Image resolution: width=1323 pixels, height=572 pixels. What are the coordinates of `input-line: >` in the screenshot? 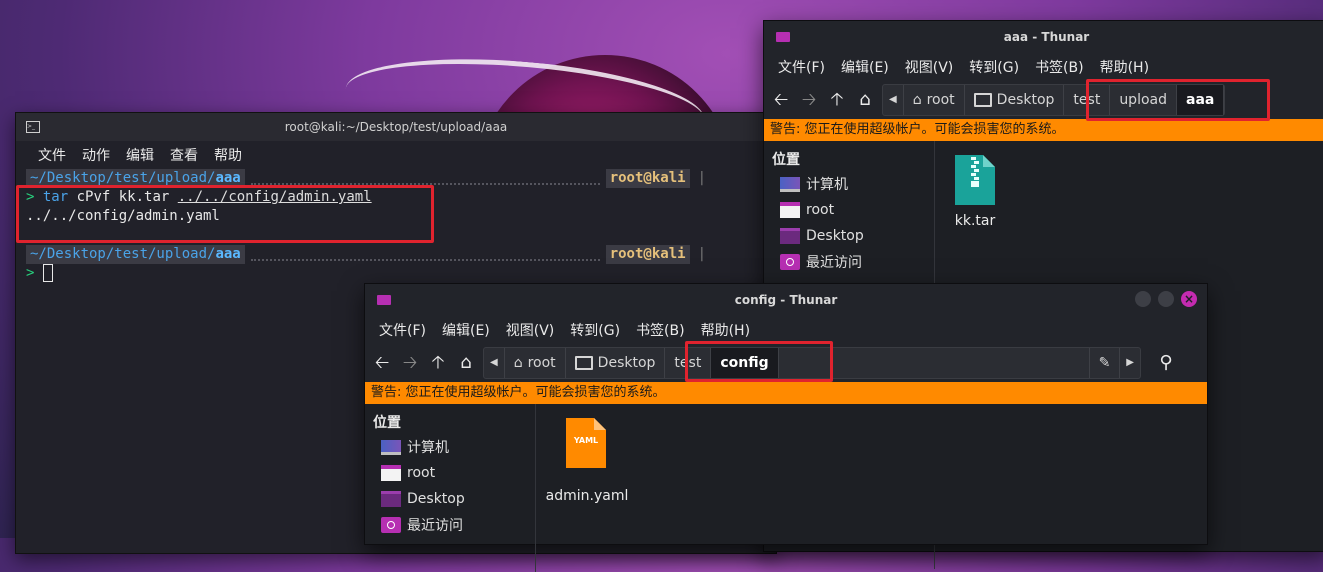 It's located at (396, 273).